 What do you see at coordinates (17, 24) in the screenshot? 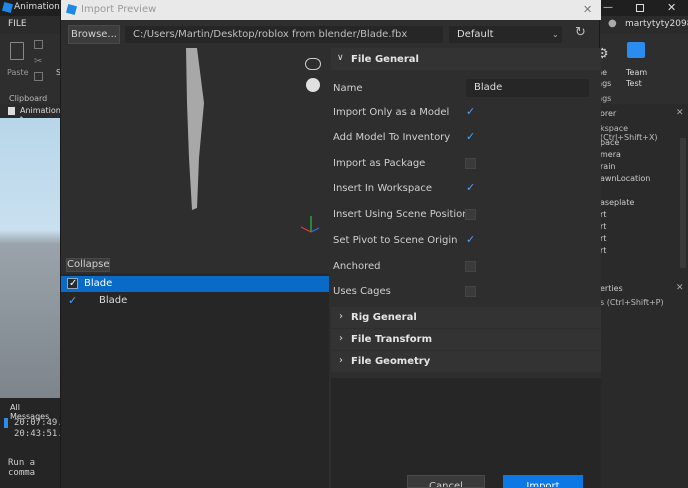
I see `menu-file: FILE` at bounding box center [17, 24].